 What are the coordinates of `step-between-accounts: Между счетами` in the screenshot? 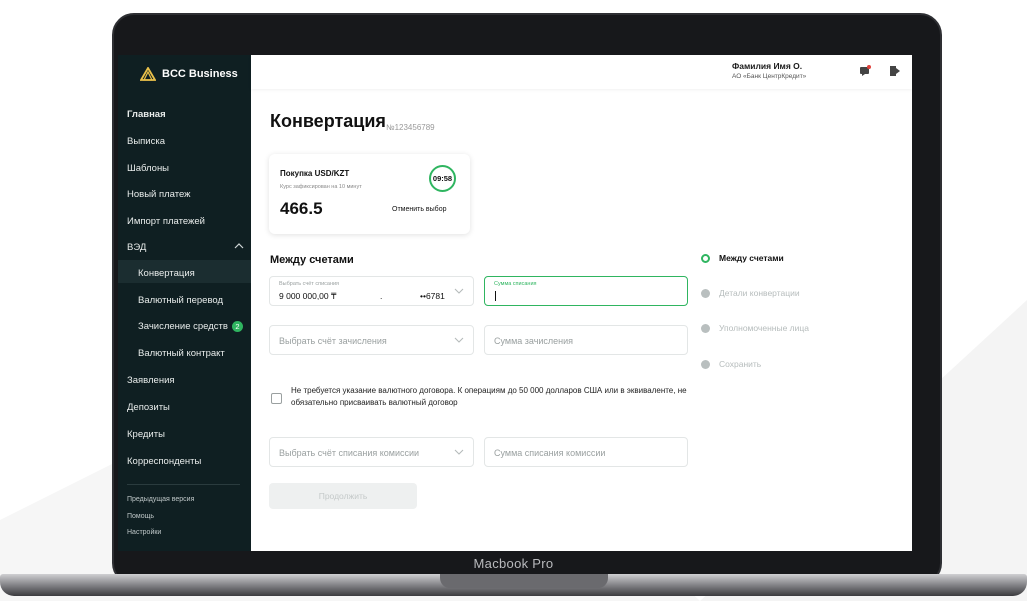 It's located at (751, 258).